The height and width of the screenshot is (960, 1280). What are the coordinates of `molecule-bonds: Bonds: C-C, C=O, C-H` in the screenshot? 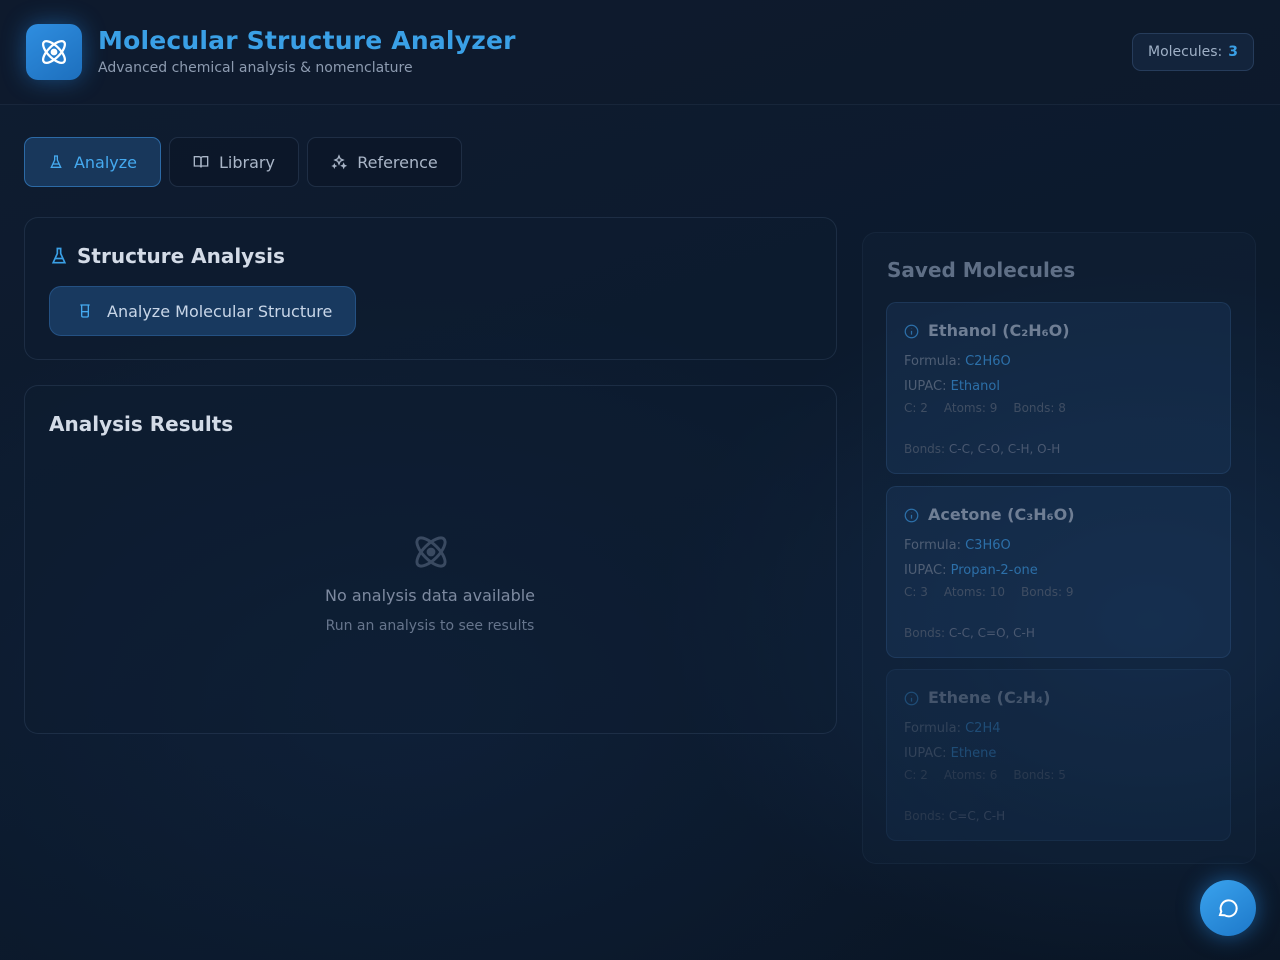 It's located at (969, 633).